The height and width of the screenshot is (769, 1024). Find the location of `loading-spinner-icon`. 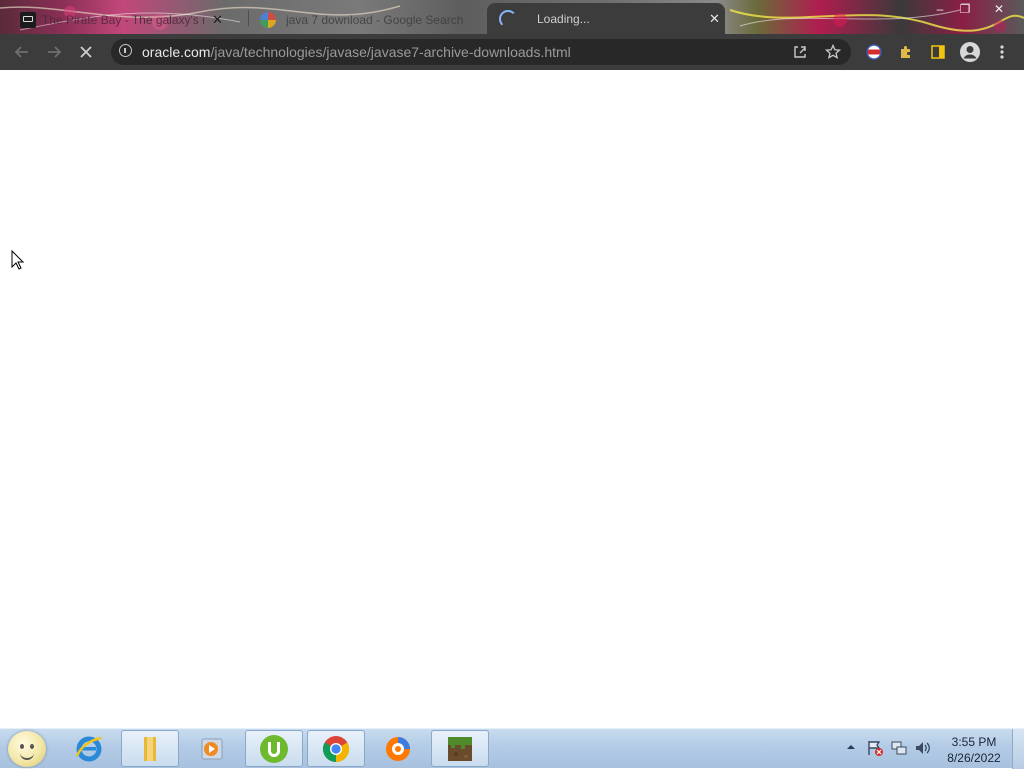

loading-spinner-icon is located at coordinates (508, 18).